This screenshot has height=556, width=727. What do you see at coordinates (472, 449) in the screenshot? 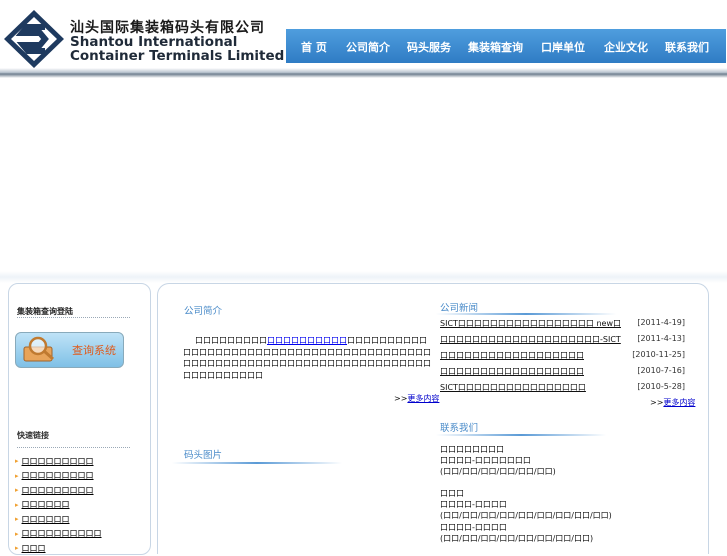
I see `contact-line: 口口口口口口口口` at bounding box center [472, 449].